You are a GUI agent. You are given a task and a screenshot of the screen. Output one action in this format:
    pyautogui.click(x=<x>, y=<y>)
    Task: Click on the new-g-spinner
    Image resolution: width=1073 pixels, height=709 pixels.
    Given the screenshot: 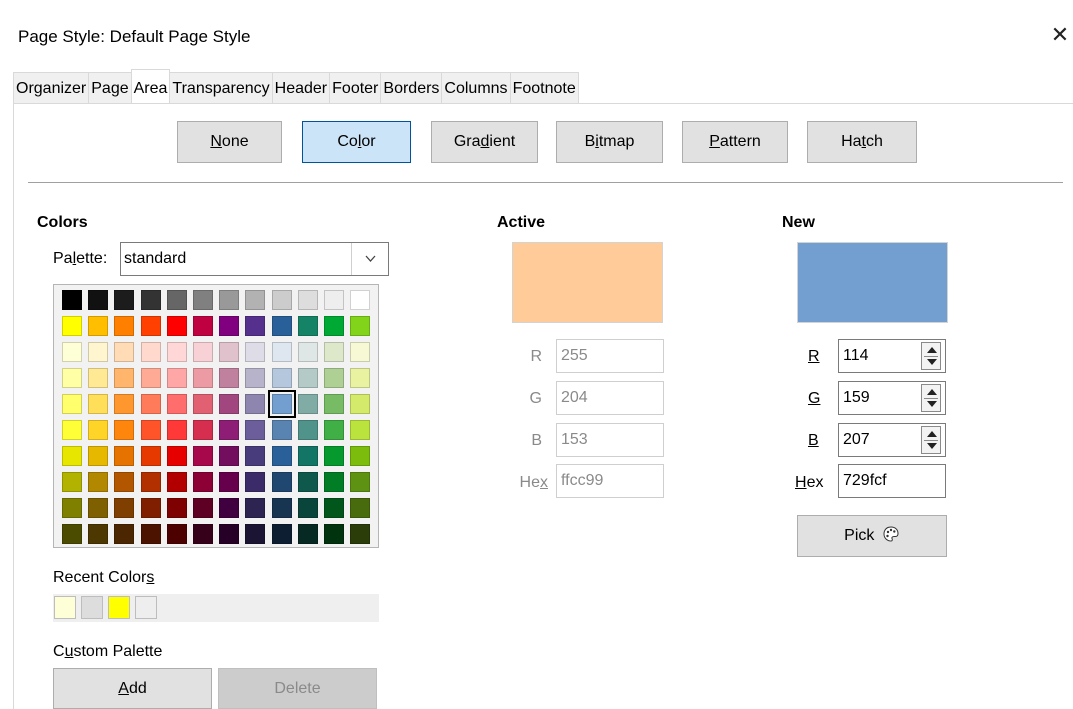 What is the action you would take?
    pyautogui.click(x=931, y=398)
    